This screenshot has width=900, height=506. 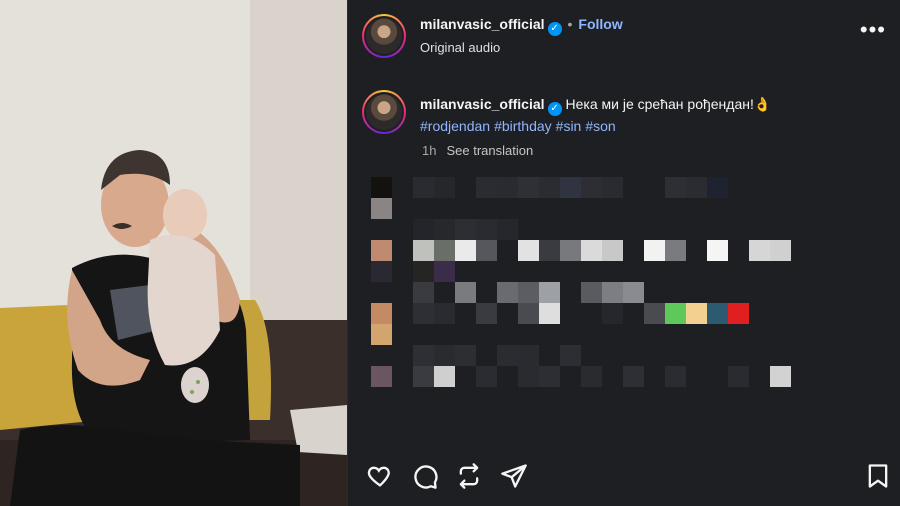 I want to click on caption-author-avatar, so click(x=384, y=112).